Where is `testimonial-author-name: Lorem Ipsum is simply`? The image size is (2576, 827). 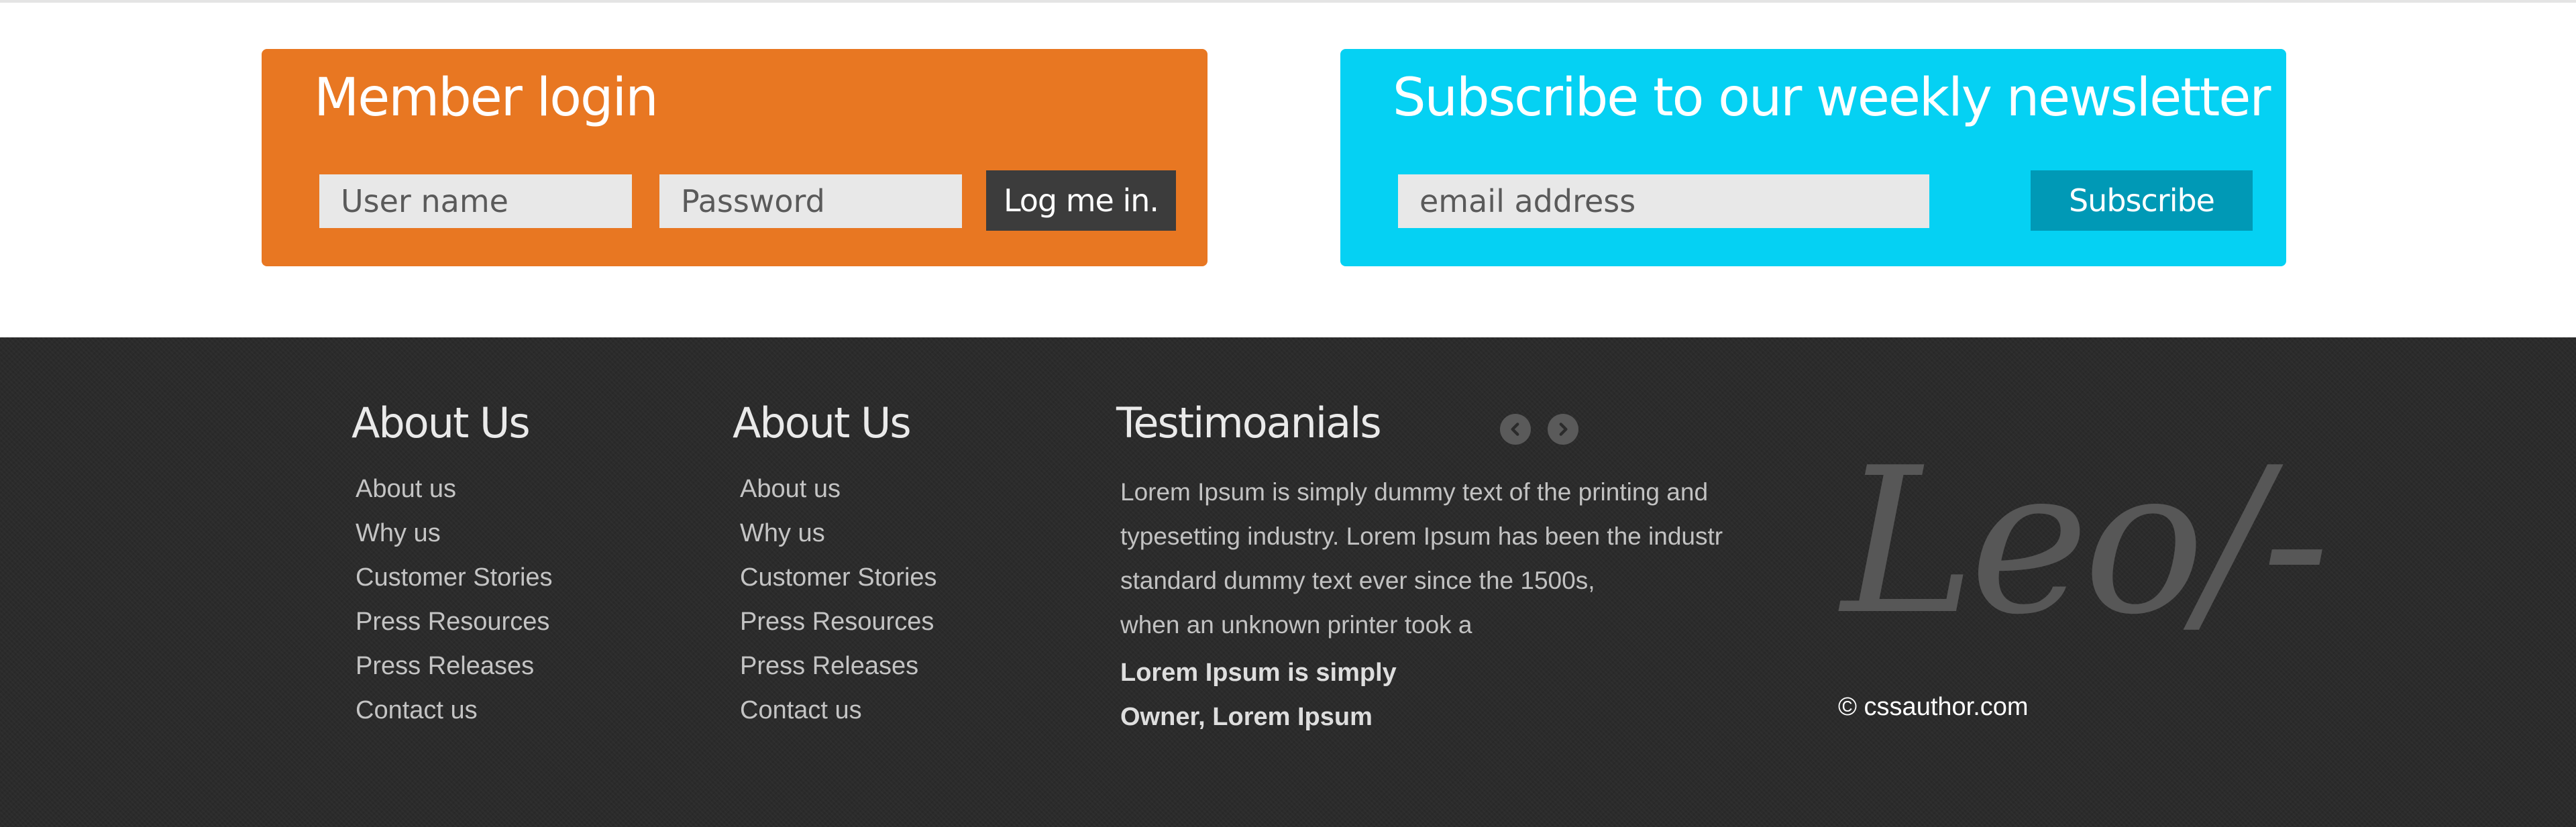 testimonial-author-name: Lorem Ipsum is simply is located at coordinates (1258, 673).